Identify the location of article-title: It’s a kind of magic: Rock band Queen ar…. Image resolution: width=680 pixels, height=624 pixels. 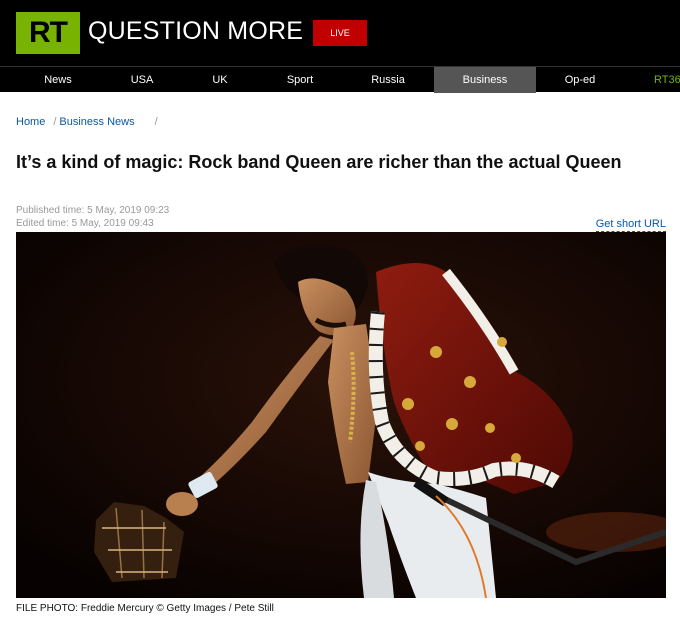
(319, 162).